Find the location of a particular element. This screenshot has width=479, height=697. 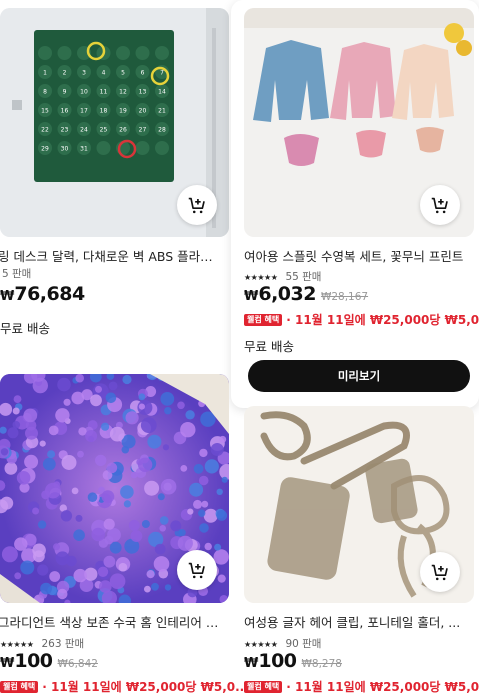

original-price: ₩8,278 is located at coordinates (321, 664).